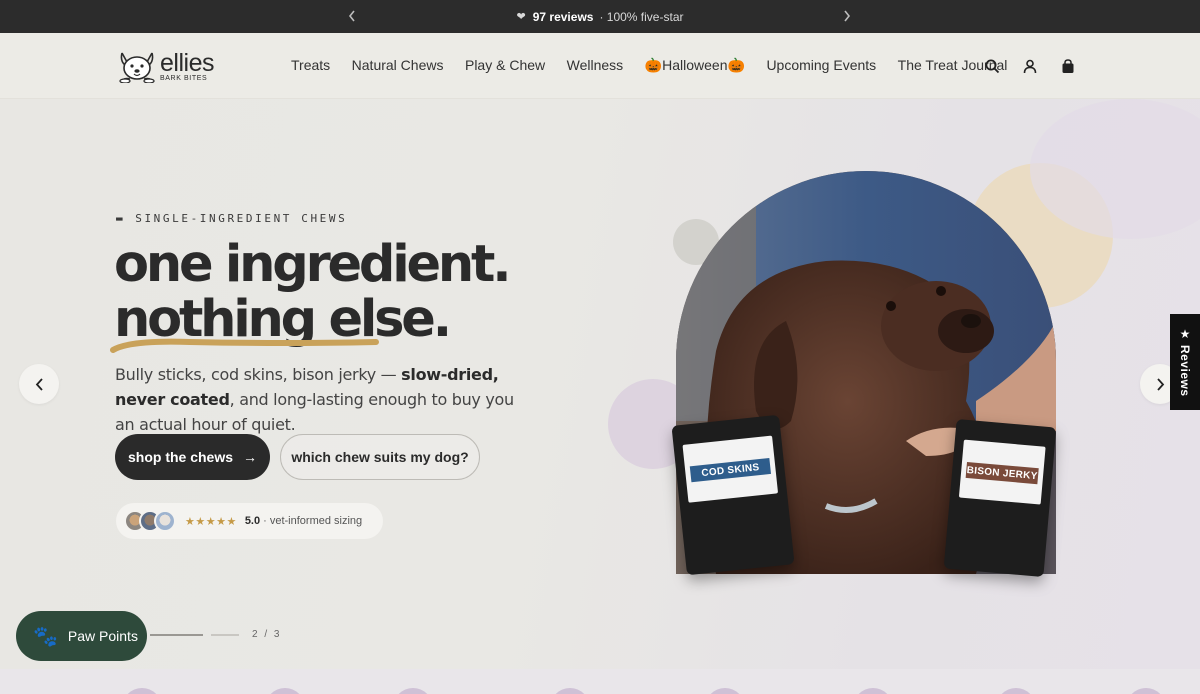 Image resolution: width=1200 pixels, height=694 pixels. Describe the element at coordinates (187, 62) in the screenshot. I see `logo-wordmark: ellies` at that location.